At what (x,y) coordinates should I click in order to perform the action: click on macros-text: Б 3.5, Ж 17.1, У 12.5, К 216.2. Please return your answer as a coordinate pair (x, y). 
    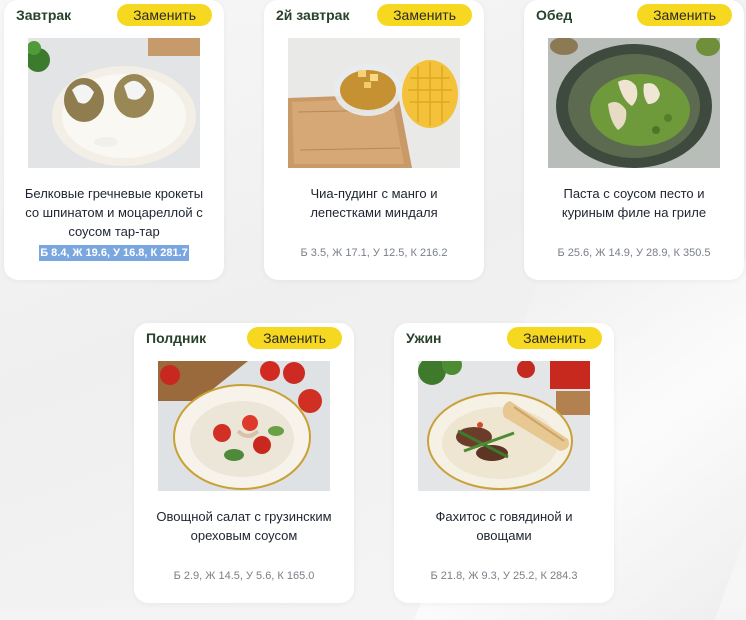
    Looking at the image, I should click on (374, 253).